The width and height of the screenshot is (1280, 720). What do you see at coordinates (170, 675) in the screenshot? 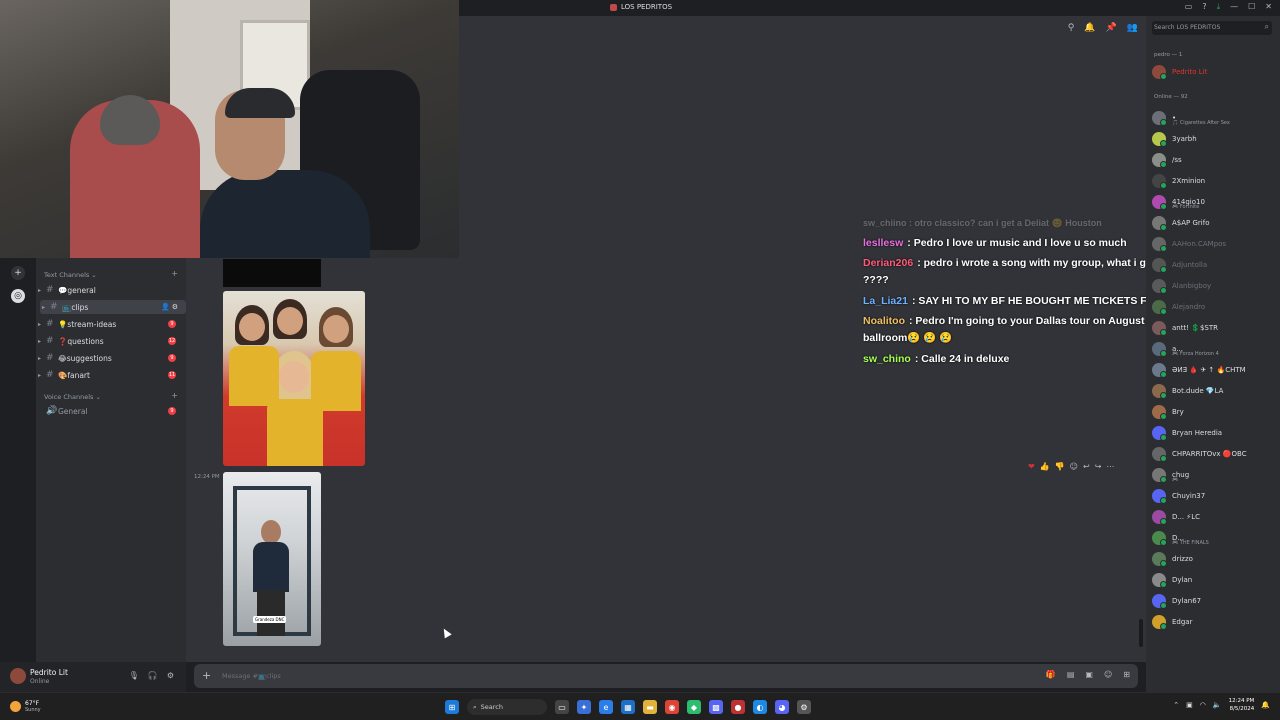
I see `gear-icon: ⚙` at bounding box center [170, 675].